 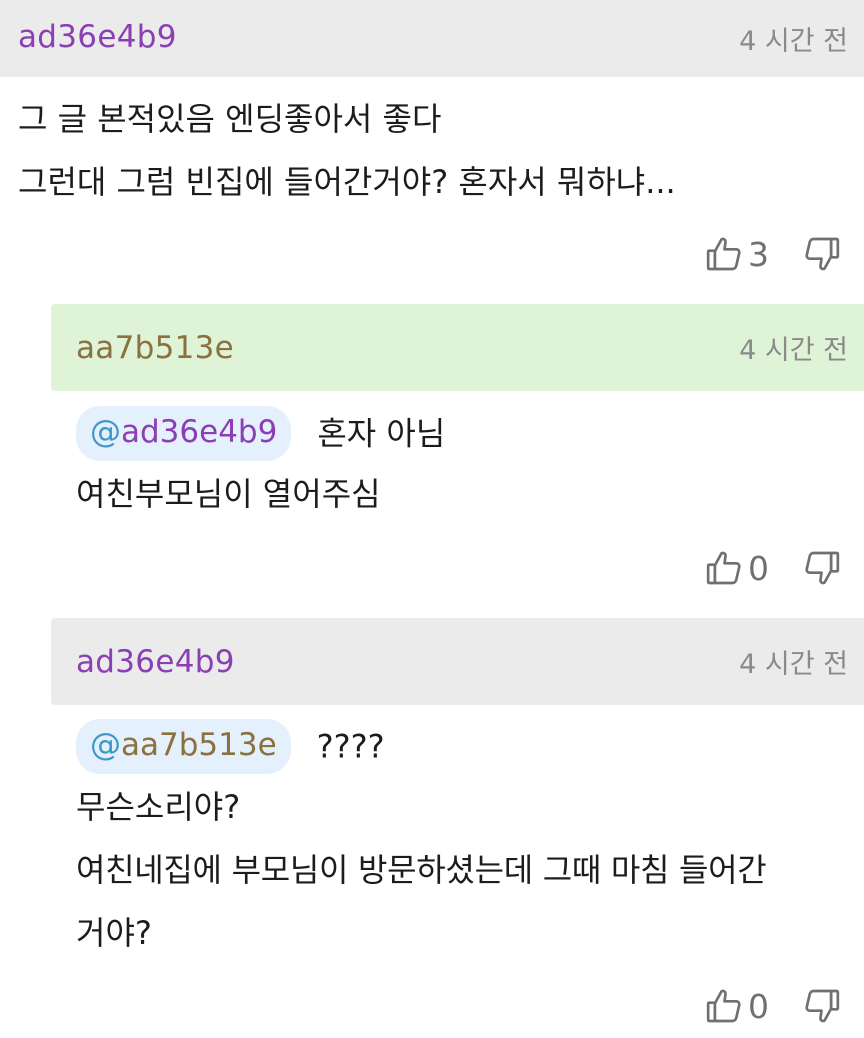 I want to click on comment-timestamp: 4 시간 전, so click(x=793, y=41).